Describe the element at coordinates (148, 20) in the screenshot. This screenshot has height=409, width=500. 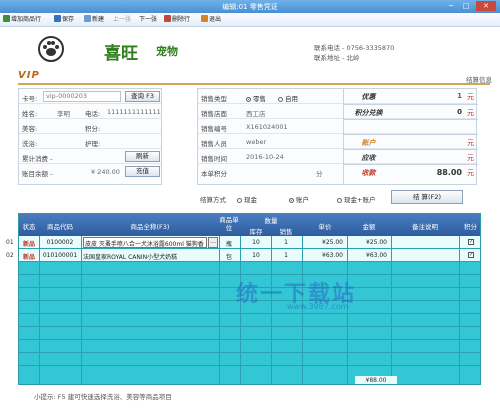
I see `next-button: 下一张` at that location.